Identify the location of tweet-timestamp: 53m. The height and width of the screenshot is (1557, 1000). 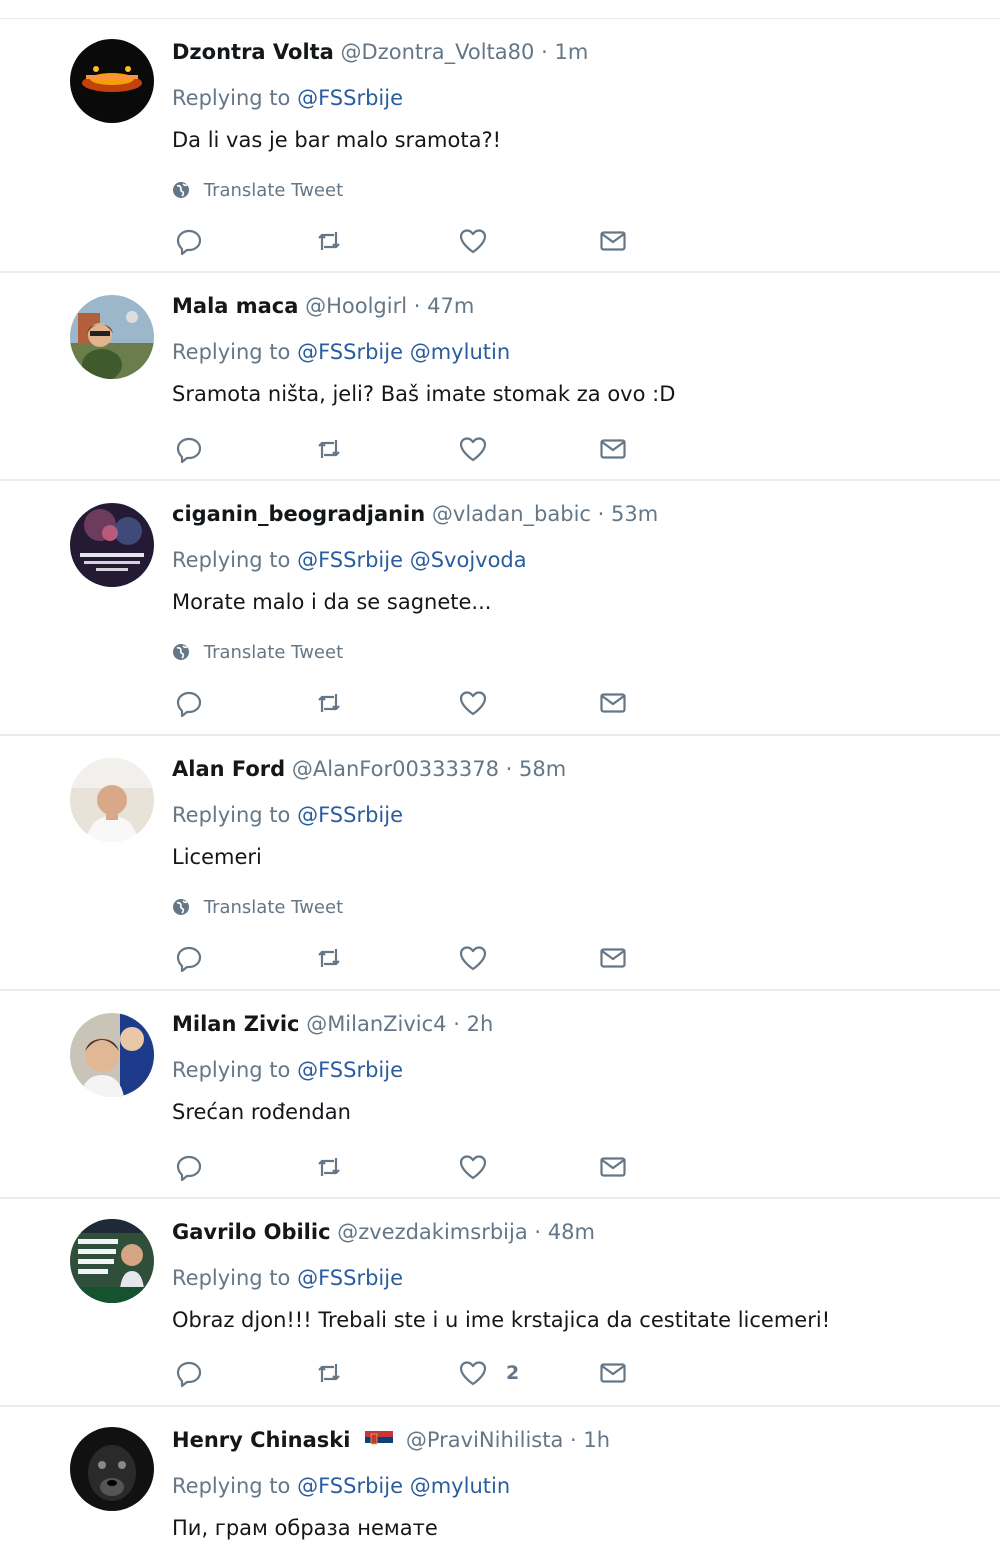
(634, 514).